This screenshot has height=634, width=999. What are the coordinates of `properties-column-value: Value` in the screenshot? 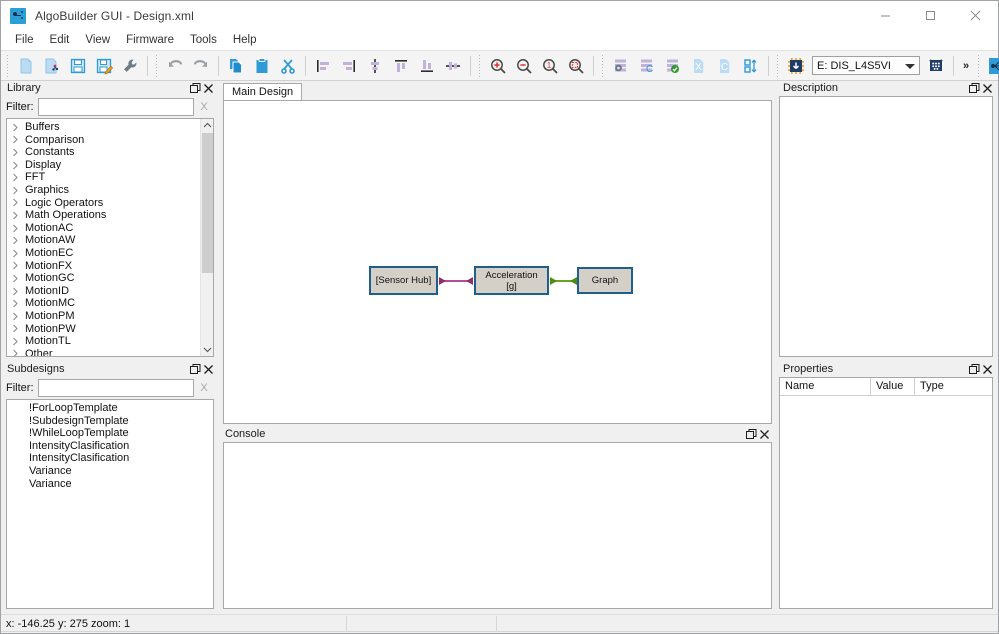 It's located at (893, 386).